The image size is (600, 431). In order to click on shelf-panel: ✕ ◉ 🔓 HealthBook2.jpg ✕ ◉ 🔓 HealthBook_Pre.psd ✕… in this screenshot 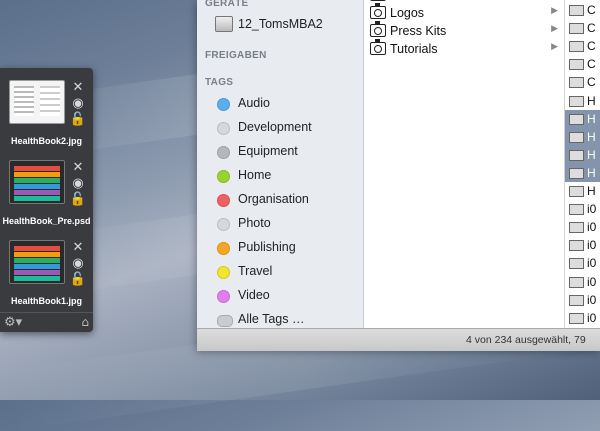, I will do `click(46, 200)`.